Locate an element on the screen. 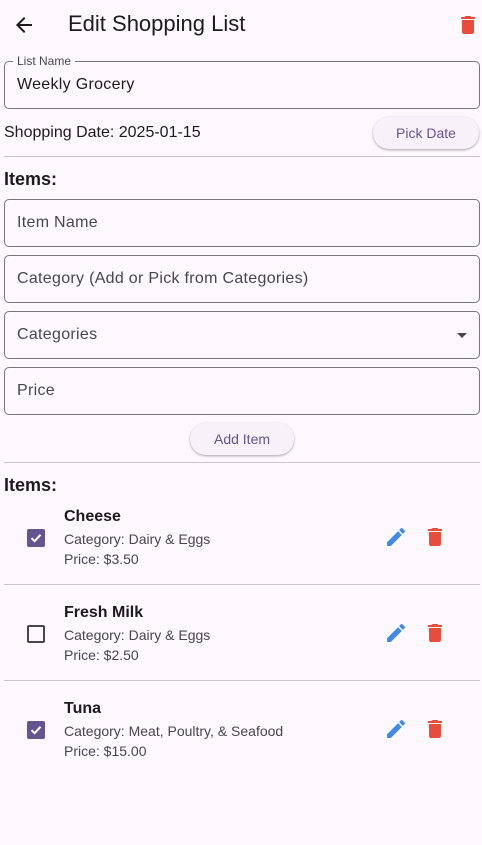 The width and height of the screenshot is (482, 845). arrow-back-icon is located at coordinates (24, 25).